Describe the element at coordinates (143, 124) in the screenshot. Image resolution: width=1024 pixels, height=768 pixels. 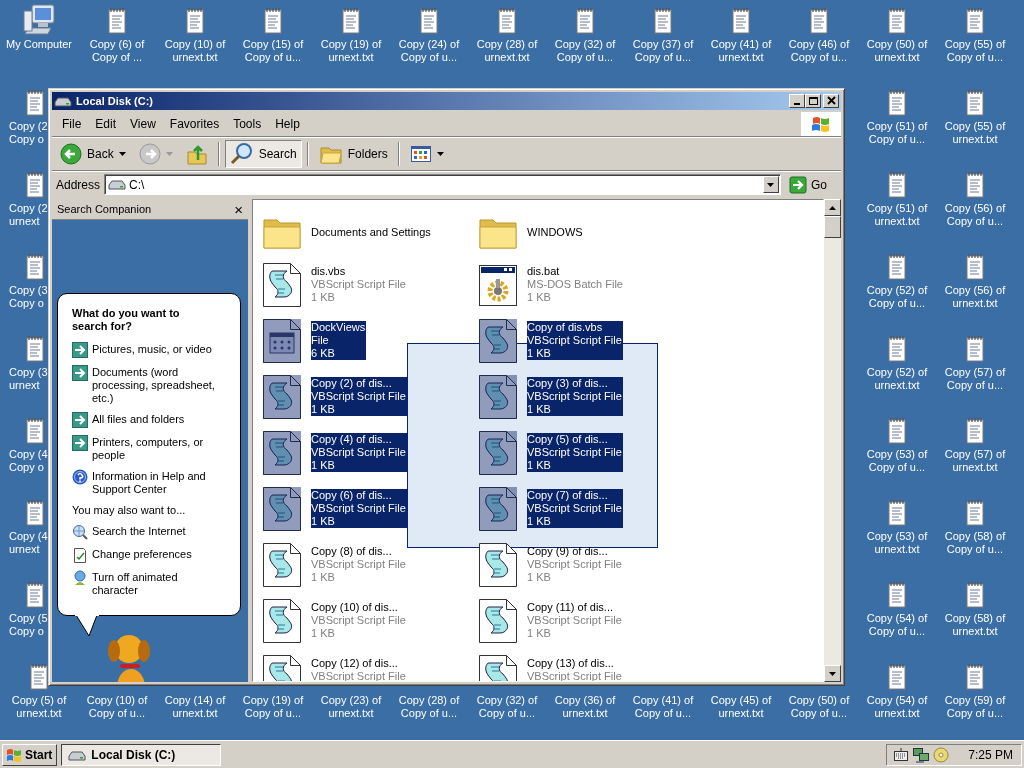
I see `menu-item: View` at that location.